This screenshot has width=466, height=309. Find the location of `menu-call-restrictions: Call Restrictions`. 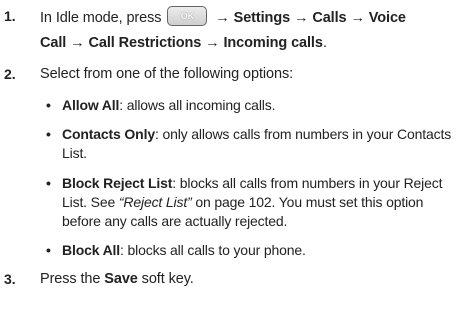

menu-call-restrictions: Call Restrictions is located at coordinates (145, 43).